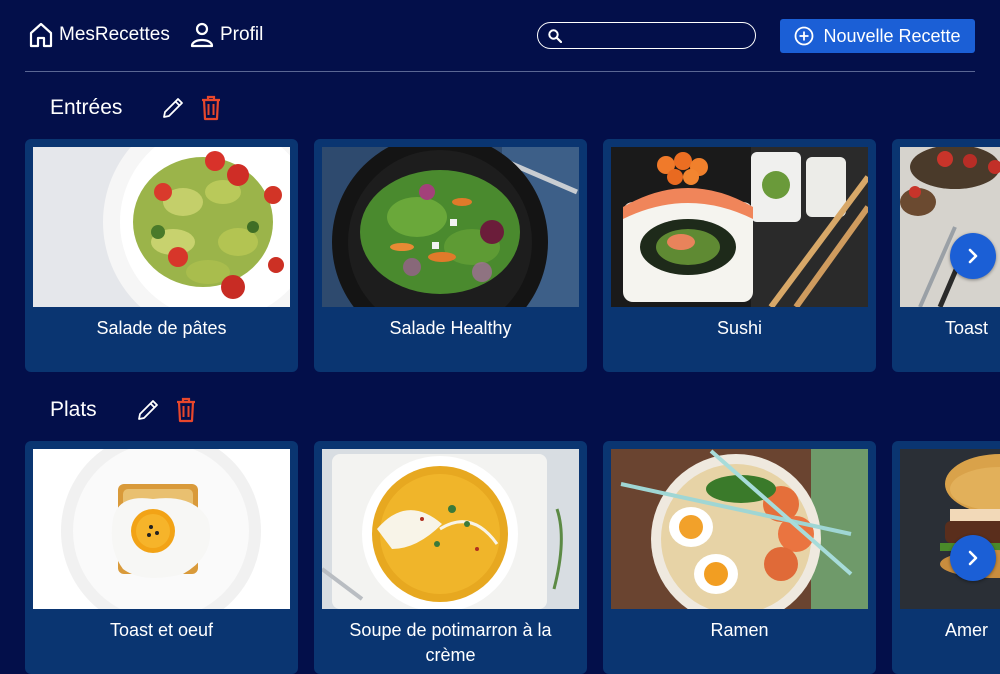  What do you see at coordinates (161, 630) in the screenshot?
I see `recipe-title: Toast et oeuf` at bounding box center [161, 630].